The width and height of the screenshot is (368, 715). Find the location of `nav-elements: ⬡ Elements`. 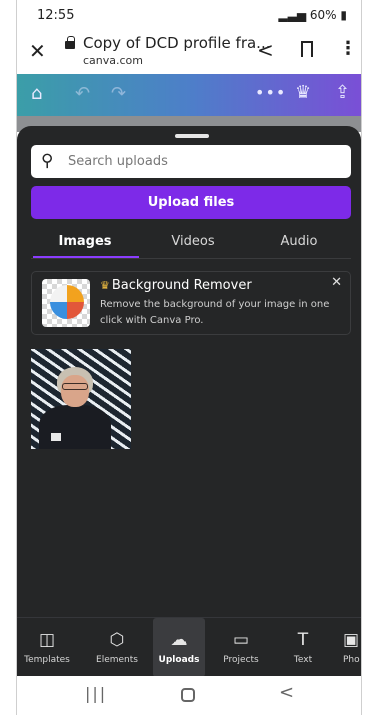

nav-elements: ⬡ Elements is located at coordinates (117, 647).